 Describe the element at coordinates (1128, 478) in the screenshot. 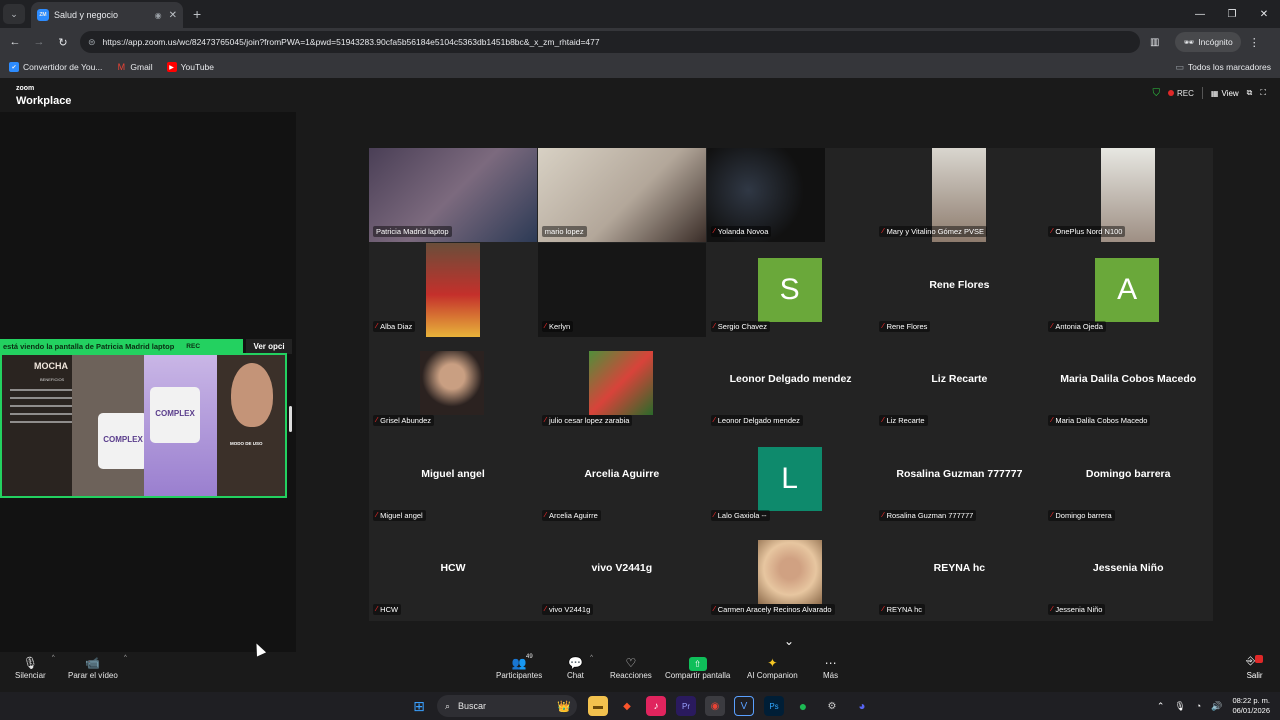

I see `participant-tile: Domingo barrera ⁄ Domingo barrera` at that location.